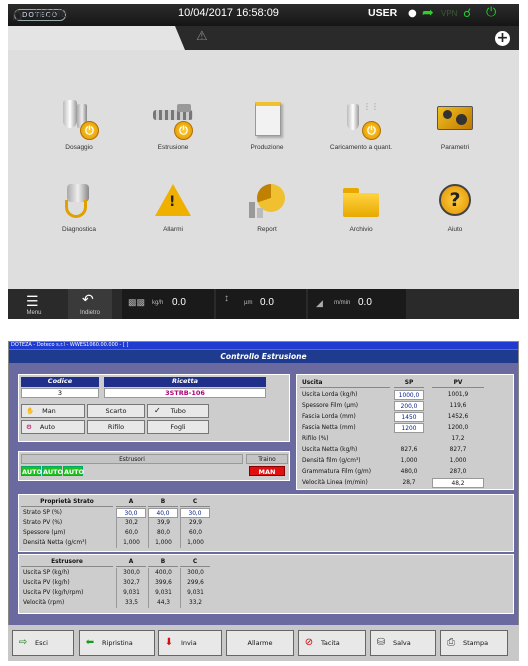 This screenshot has width=528, height=666. I want to click on invia-label: Invia, so click(189, 643).